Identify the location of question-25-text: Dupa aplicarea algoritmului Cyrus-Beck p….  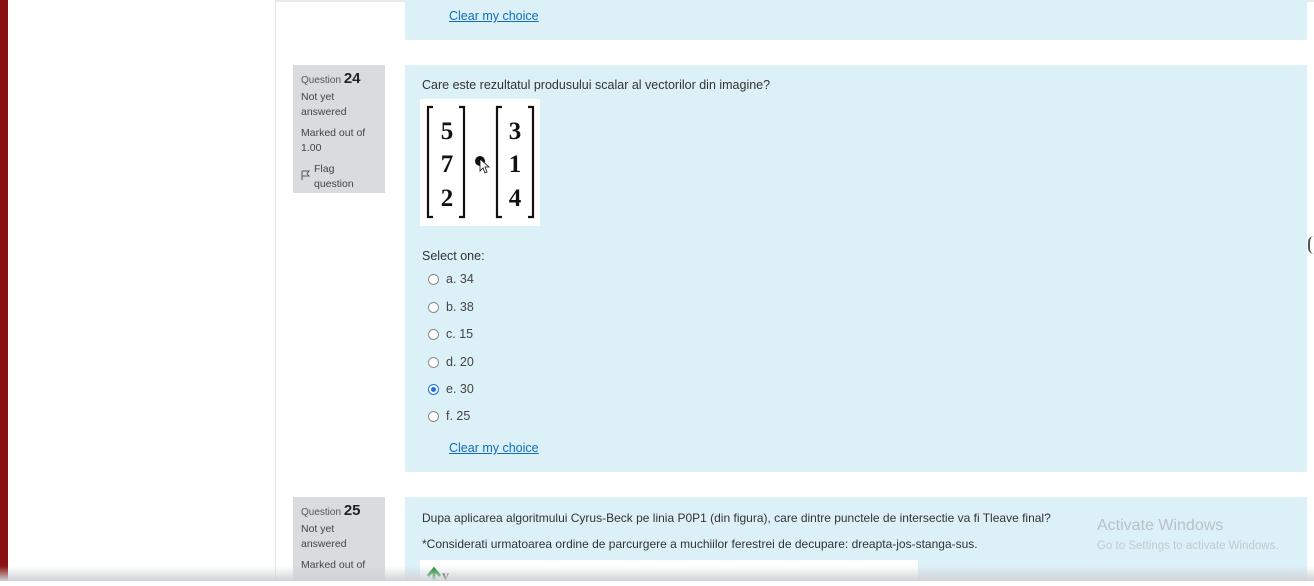
(736, 518).